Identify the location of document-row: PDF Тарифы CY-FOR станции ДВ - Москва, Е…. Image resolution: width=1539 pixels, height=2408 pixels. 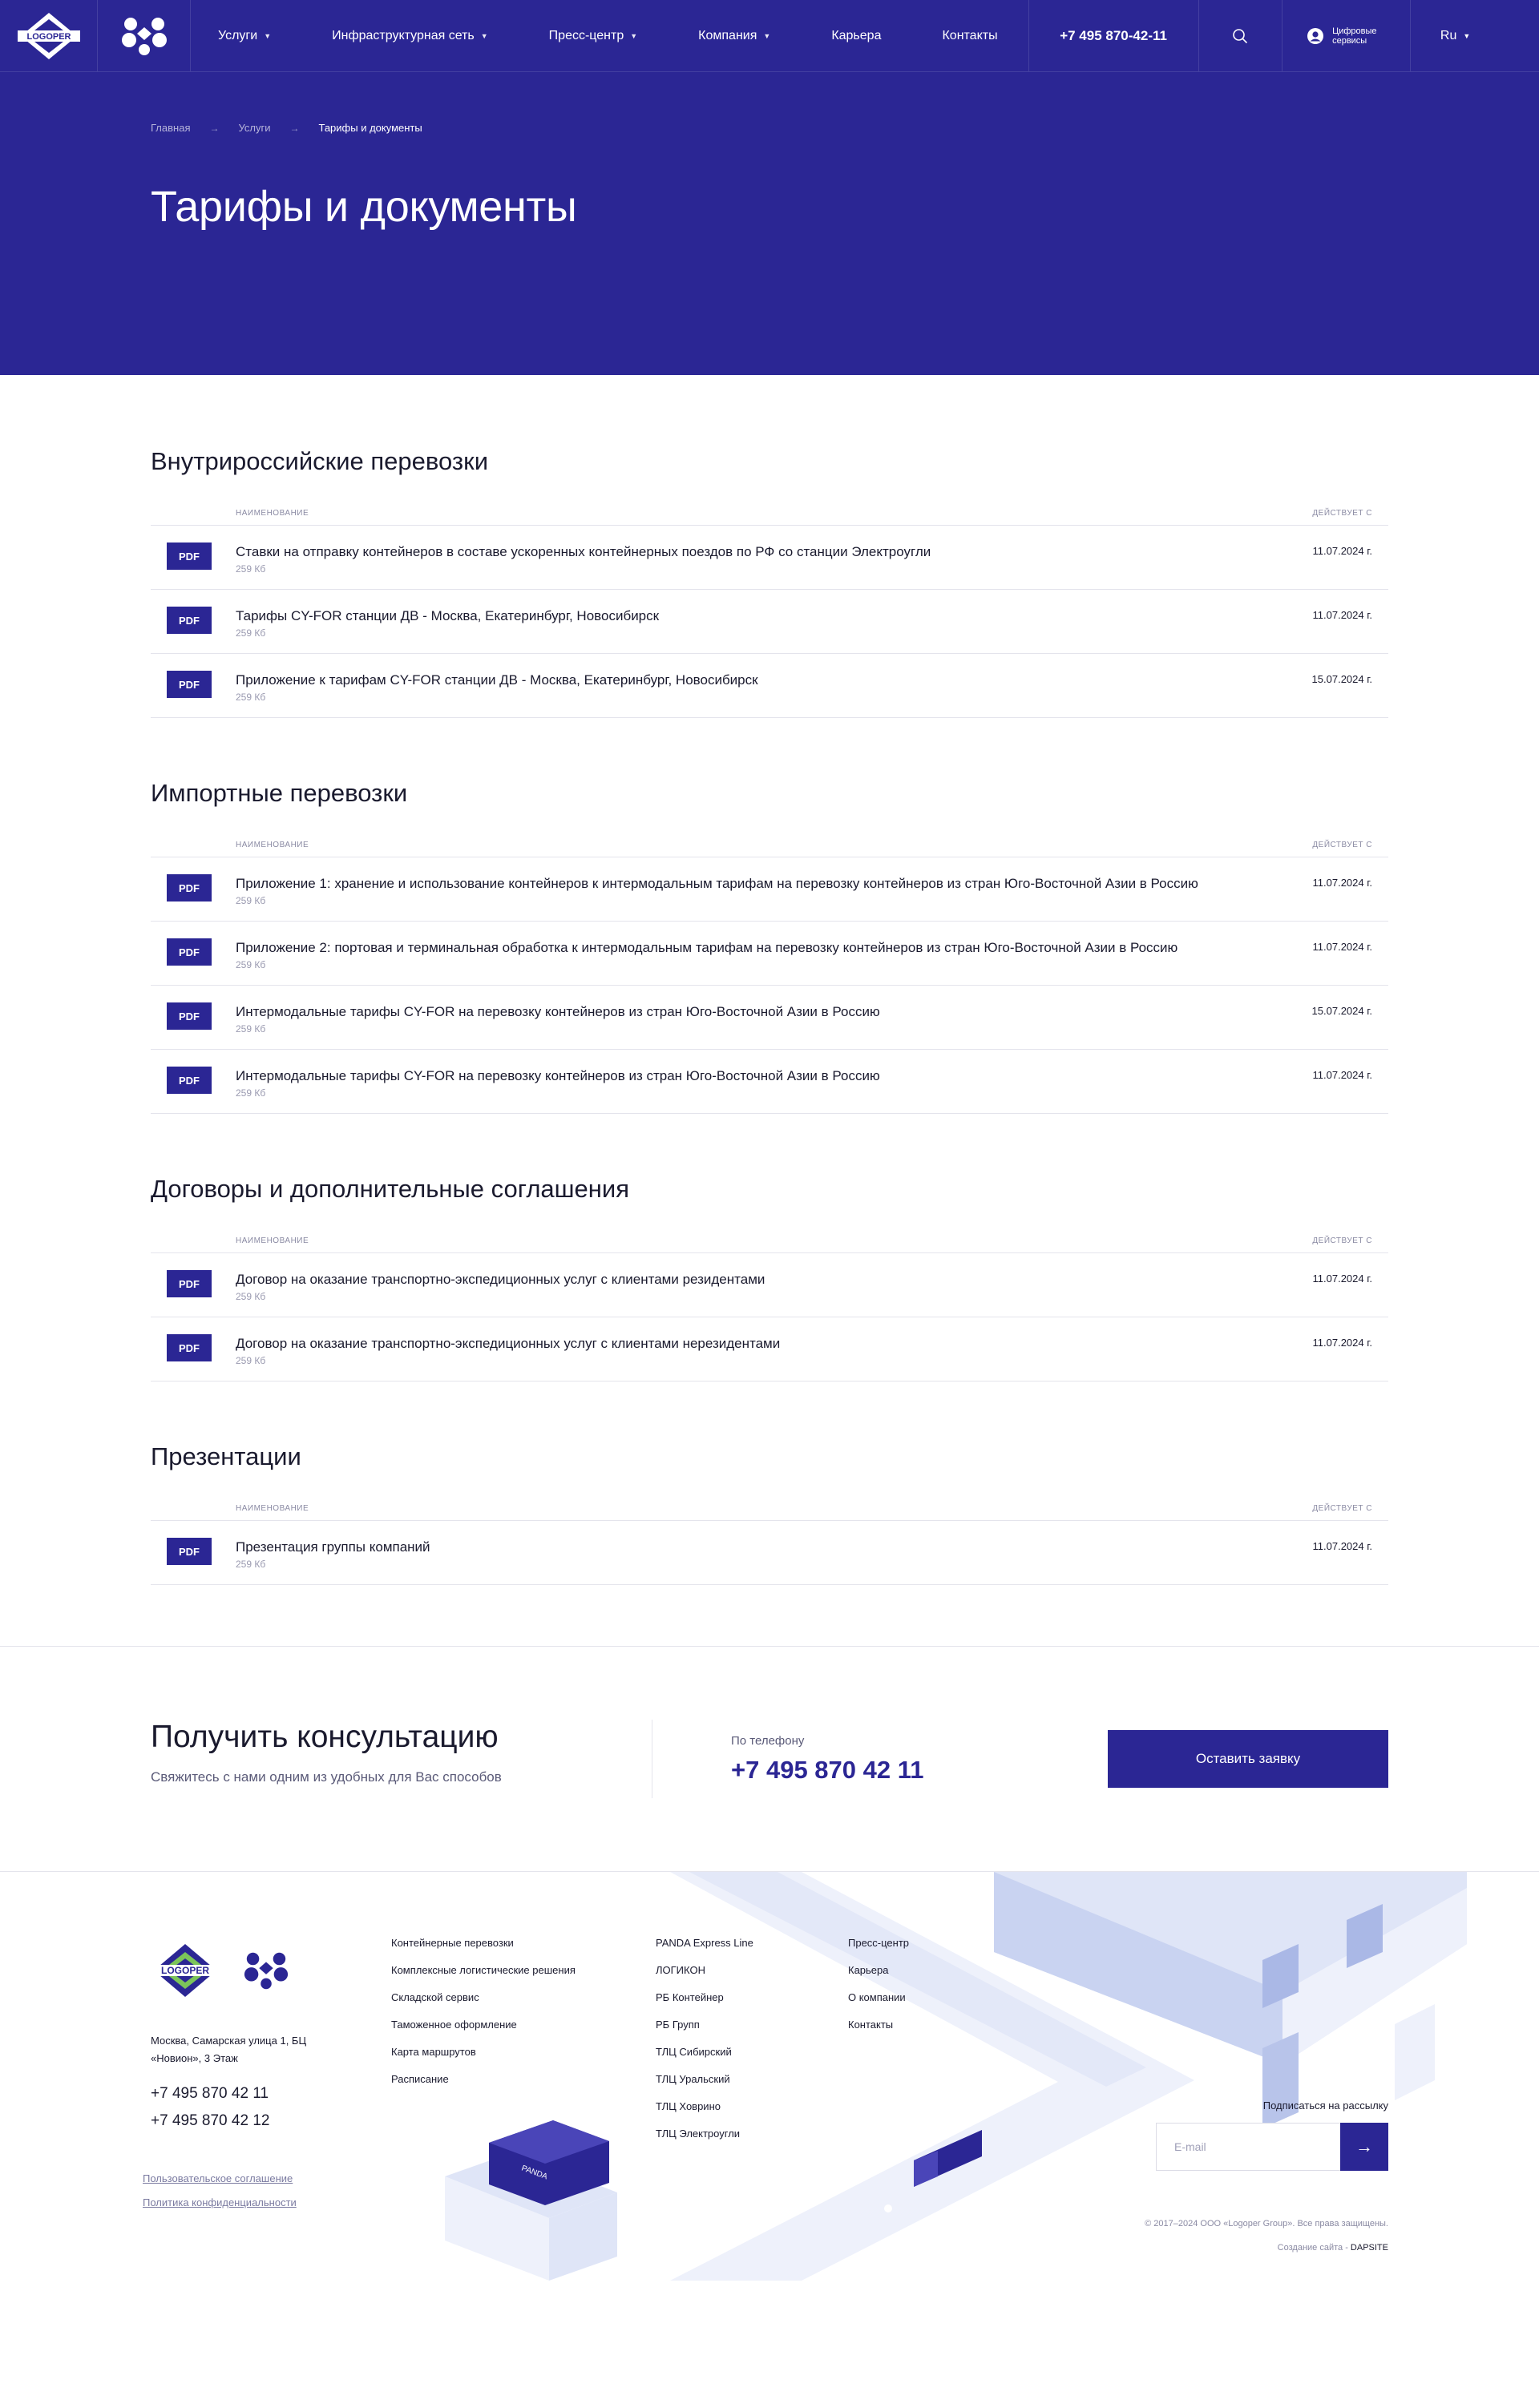
(769, 622).